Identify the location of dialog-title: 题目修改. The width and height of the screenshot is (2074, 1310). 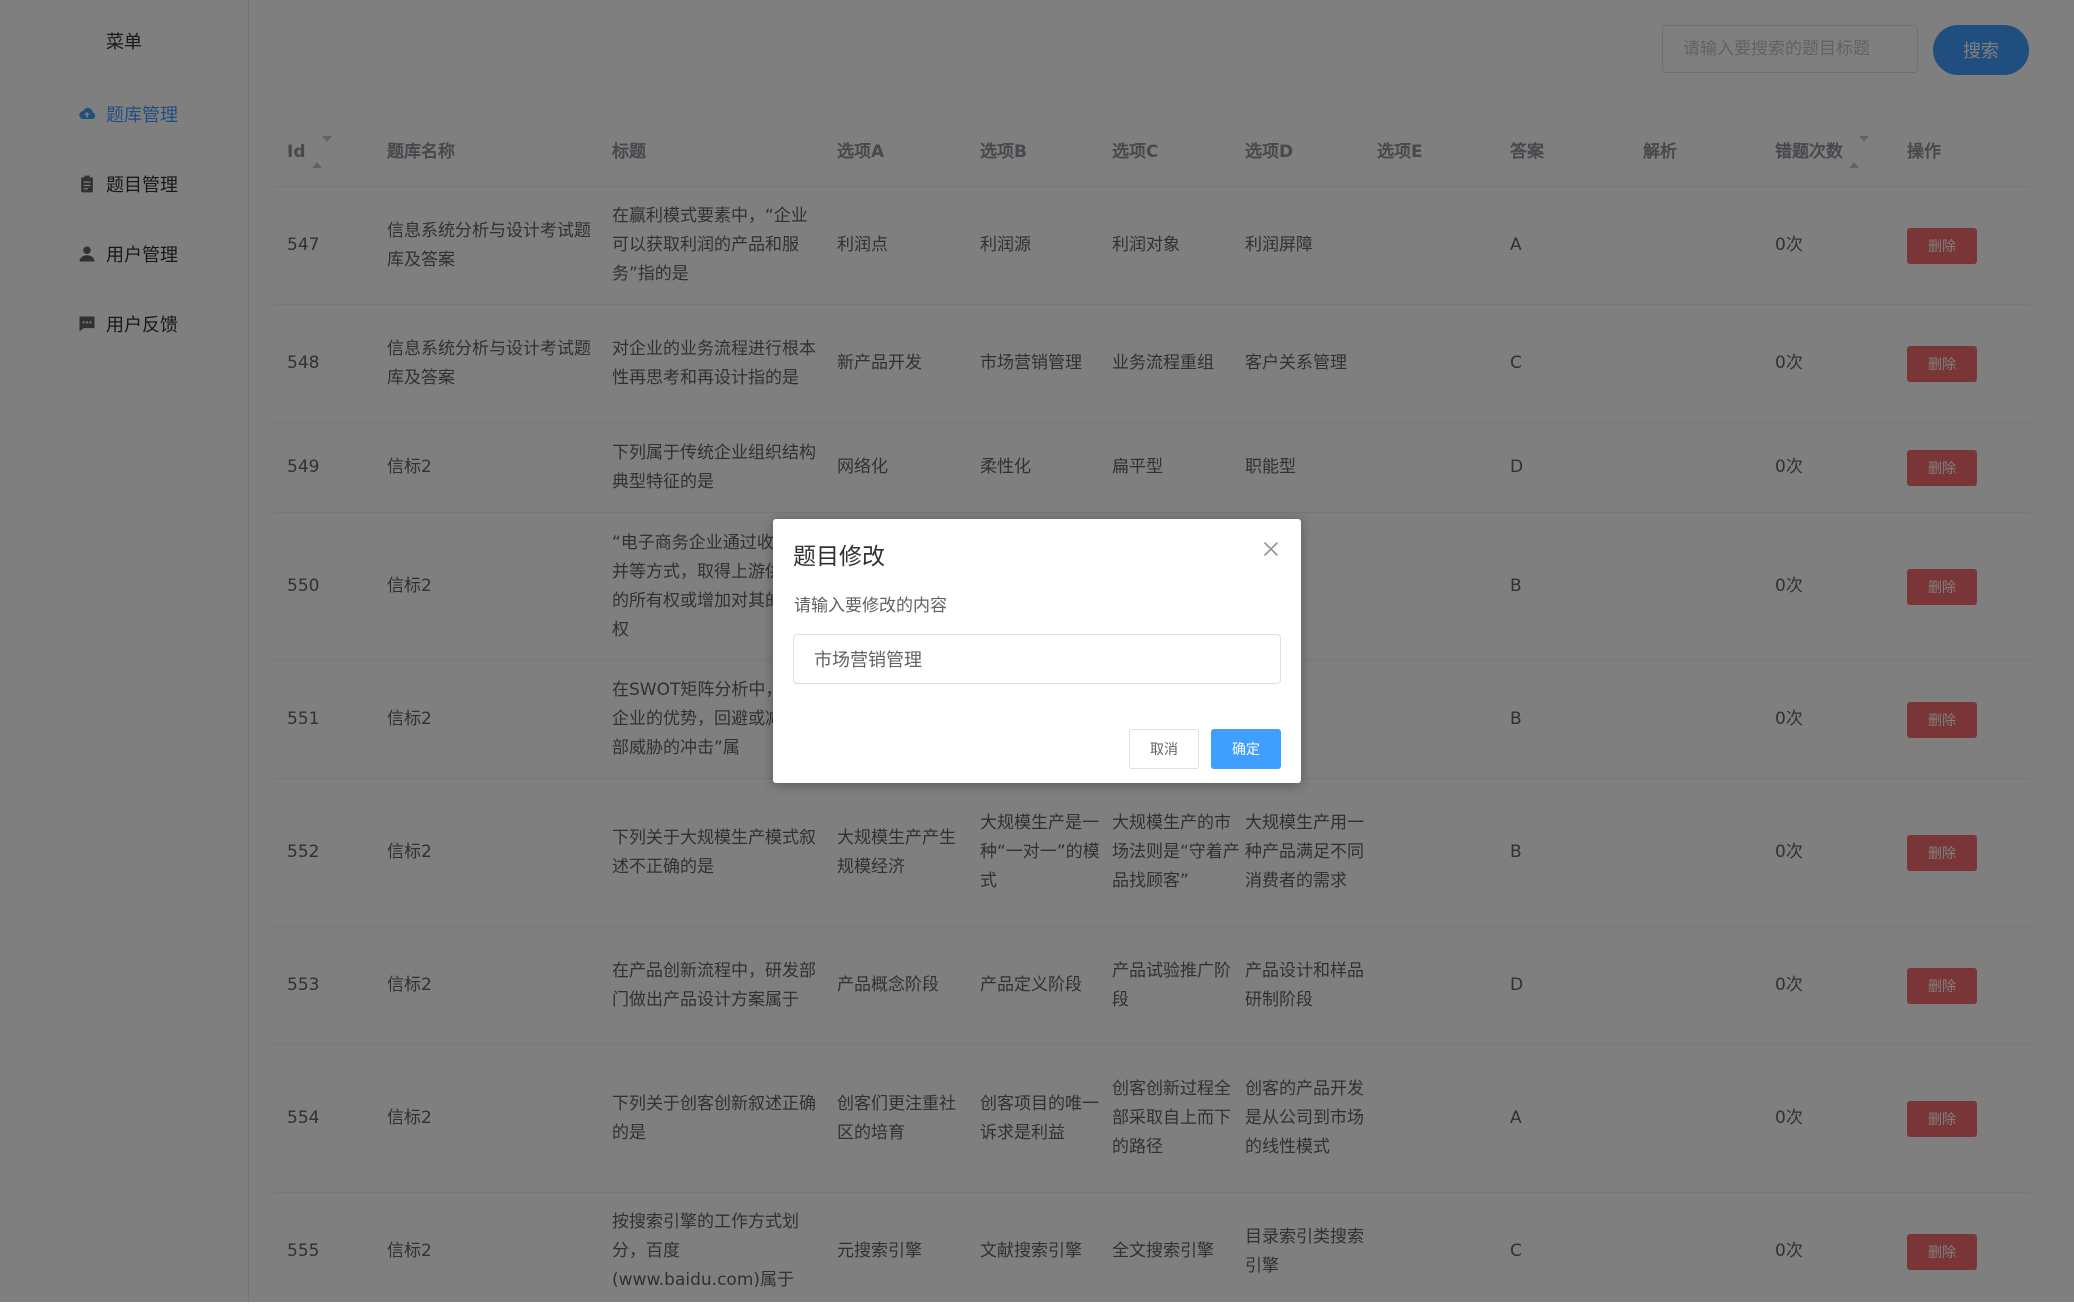
(839, 557).